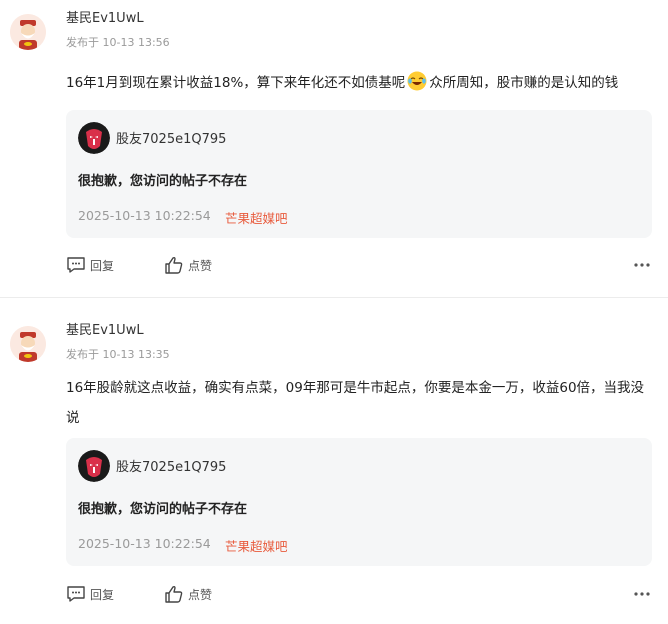 This screenshot has width=668, height=624. What do you see at coordinates (118, 354) in the screenshot?
I see `post-time: 发布于 10-13 13:35` at bounding box center [118, 354].